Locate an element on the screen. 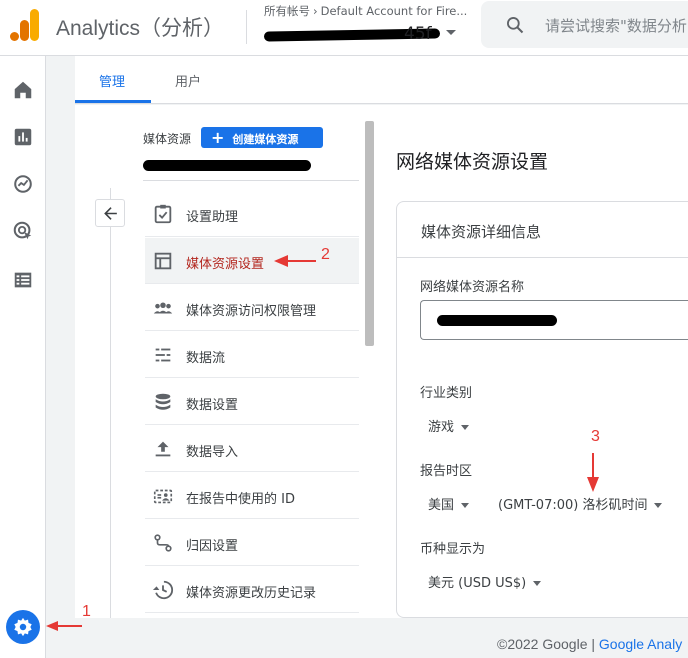  create-property-label: 创建媒体资源 is located at coordinates (265, 139).